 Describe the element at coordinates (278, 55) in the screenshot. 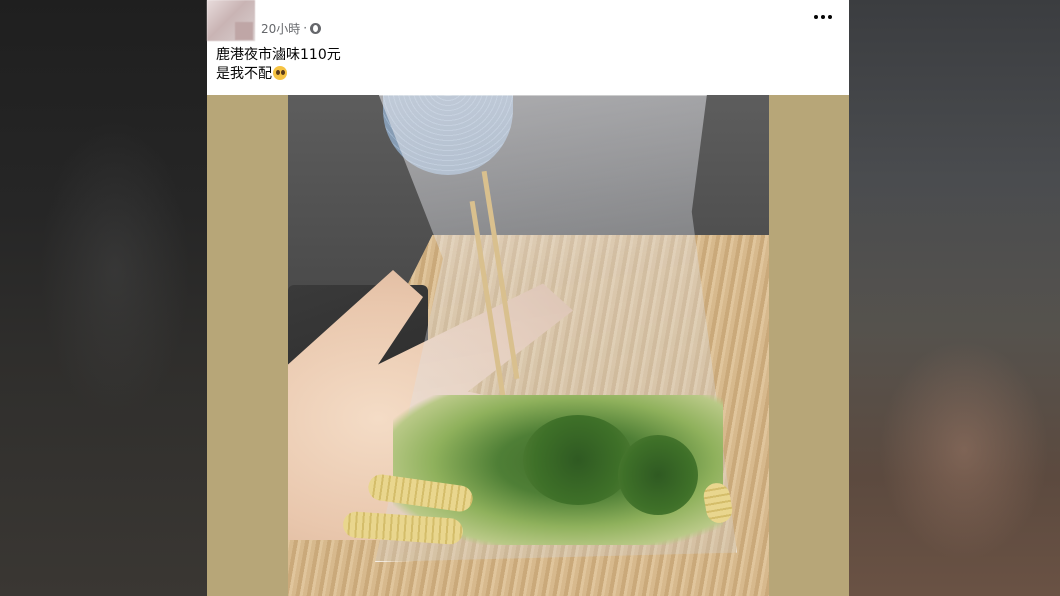

I see `post-text-line-1: 鹿港夜市滷味110元` at that location.